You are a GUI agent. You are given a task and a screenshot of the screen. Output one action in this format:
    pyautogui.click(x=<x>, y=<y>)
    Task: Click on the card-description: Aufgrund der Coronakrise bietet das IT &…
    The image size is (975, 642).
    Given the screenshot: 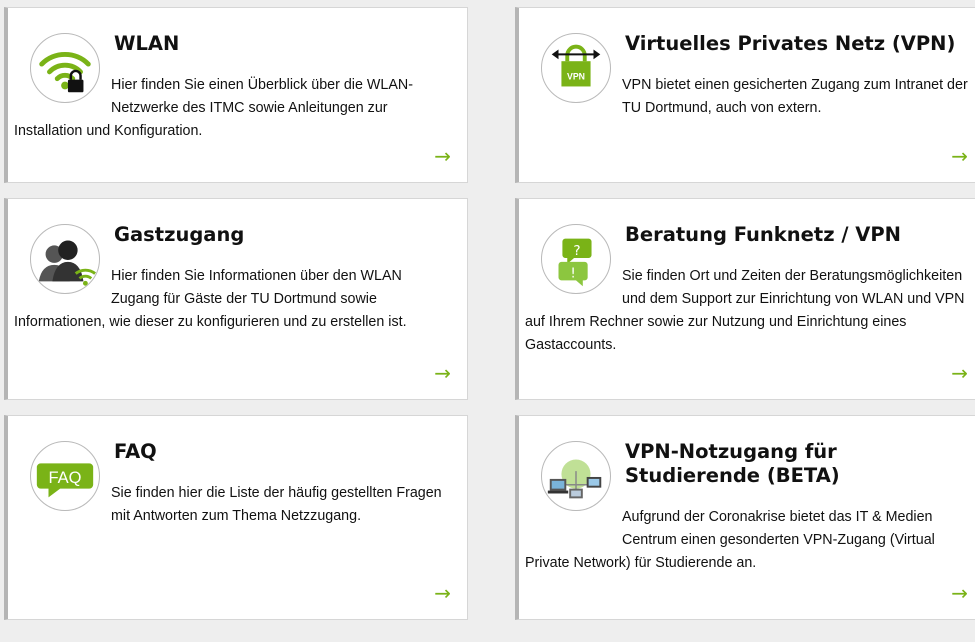 What is the action you would take?
    pyautogui.click(x=730, y=540)
    